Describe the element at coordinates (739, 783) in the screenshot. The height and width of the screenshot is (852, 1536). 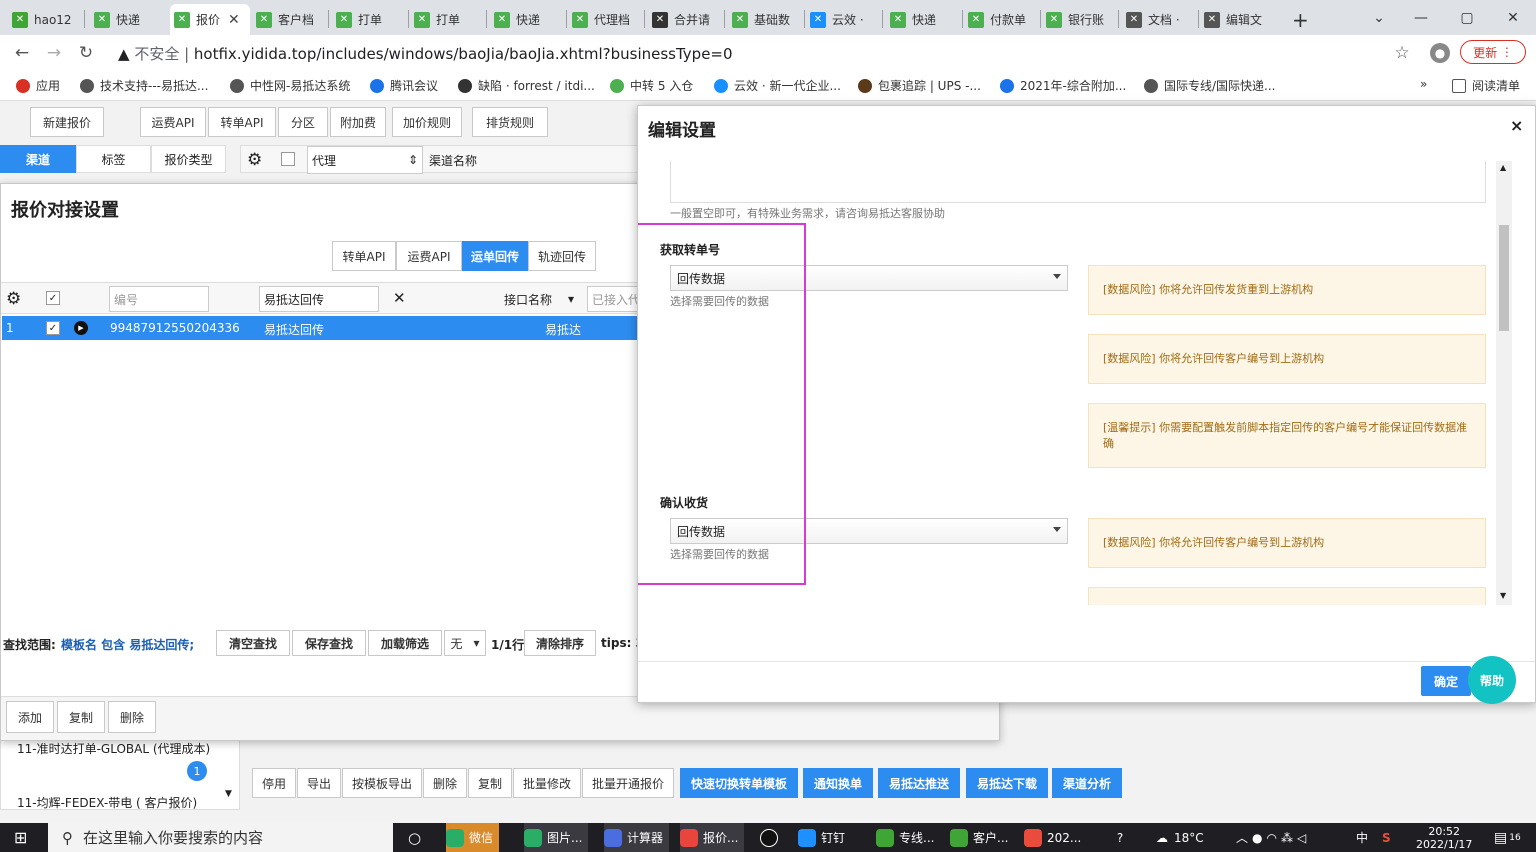
I see `bottom-action-button: 快速切换转单模板` at that location.